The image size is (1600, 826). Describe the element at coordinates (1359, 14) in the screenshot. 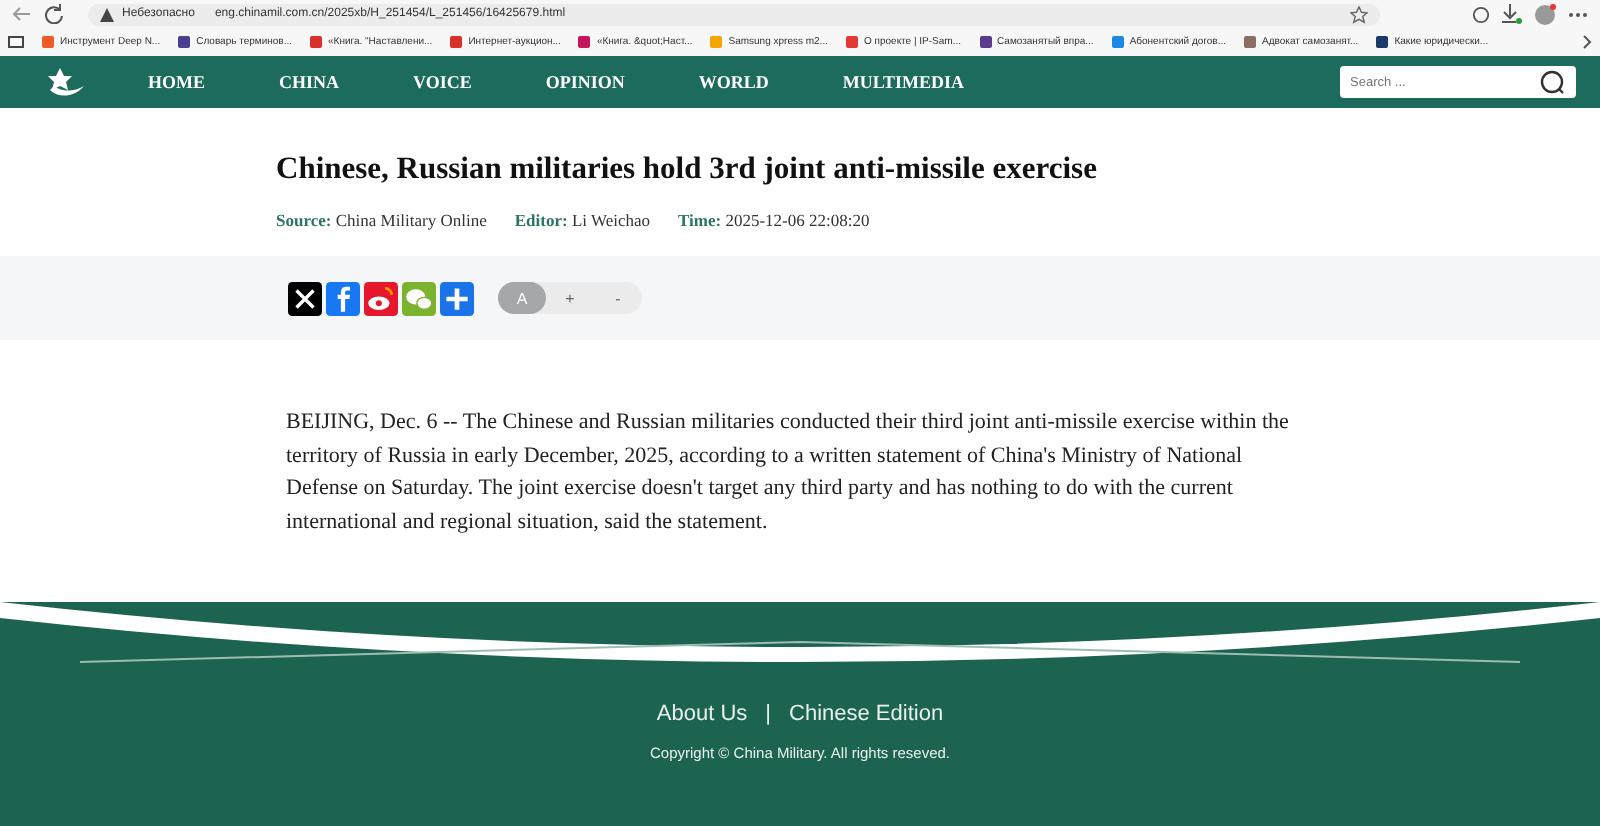

I see `star-icon` at that location.